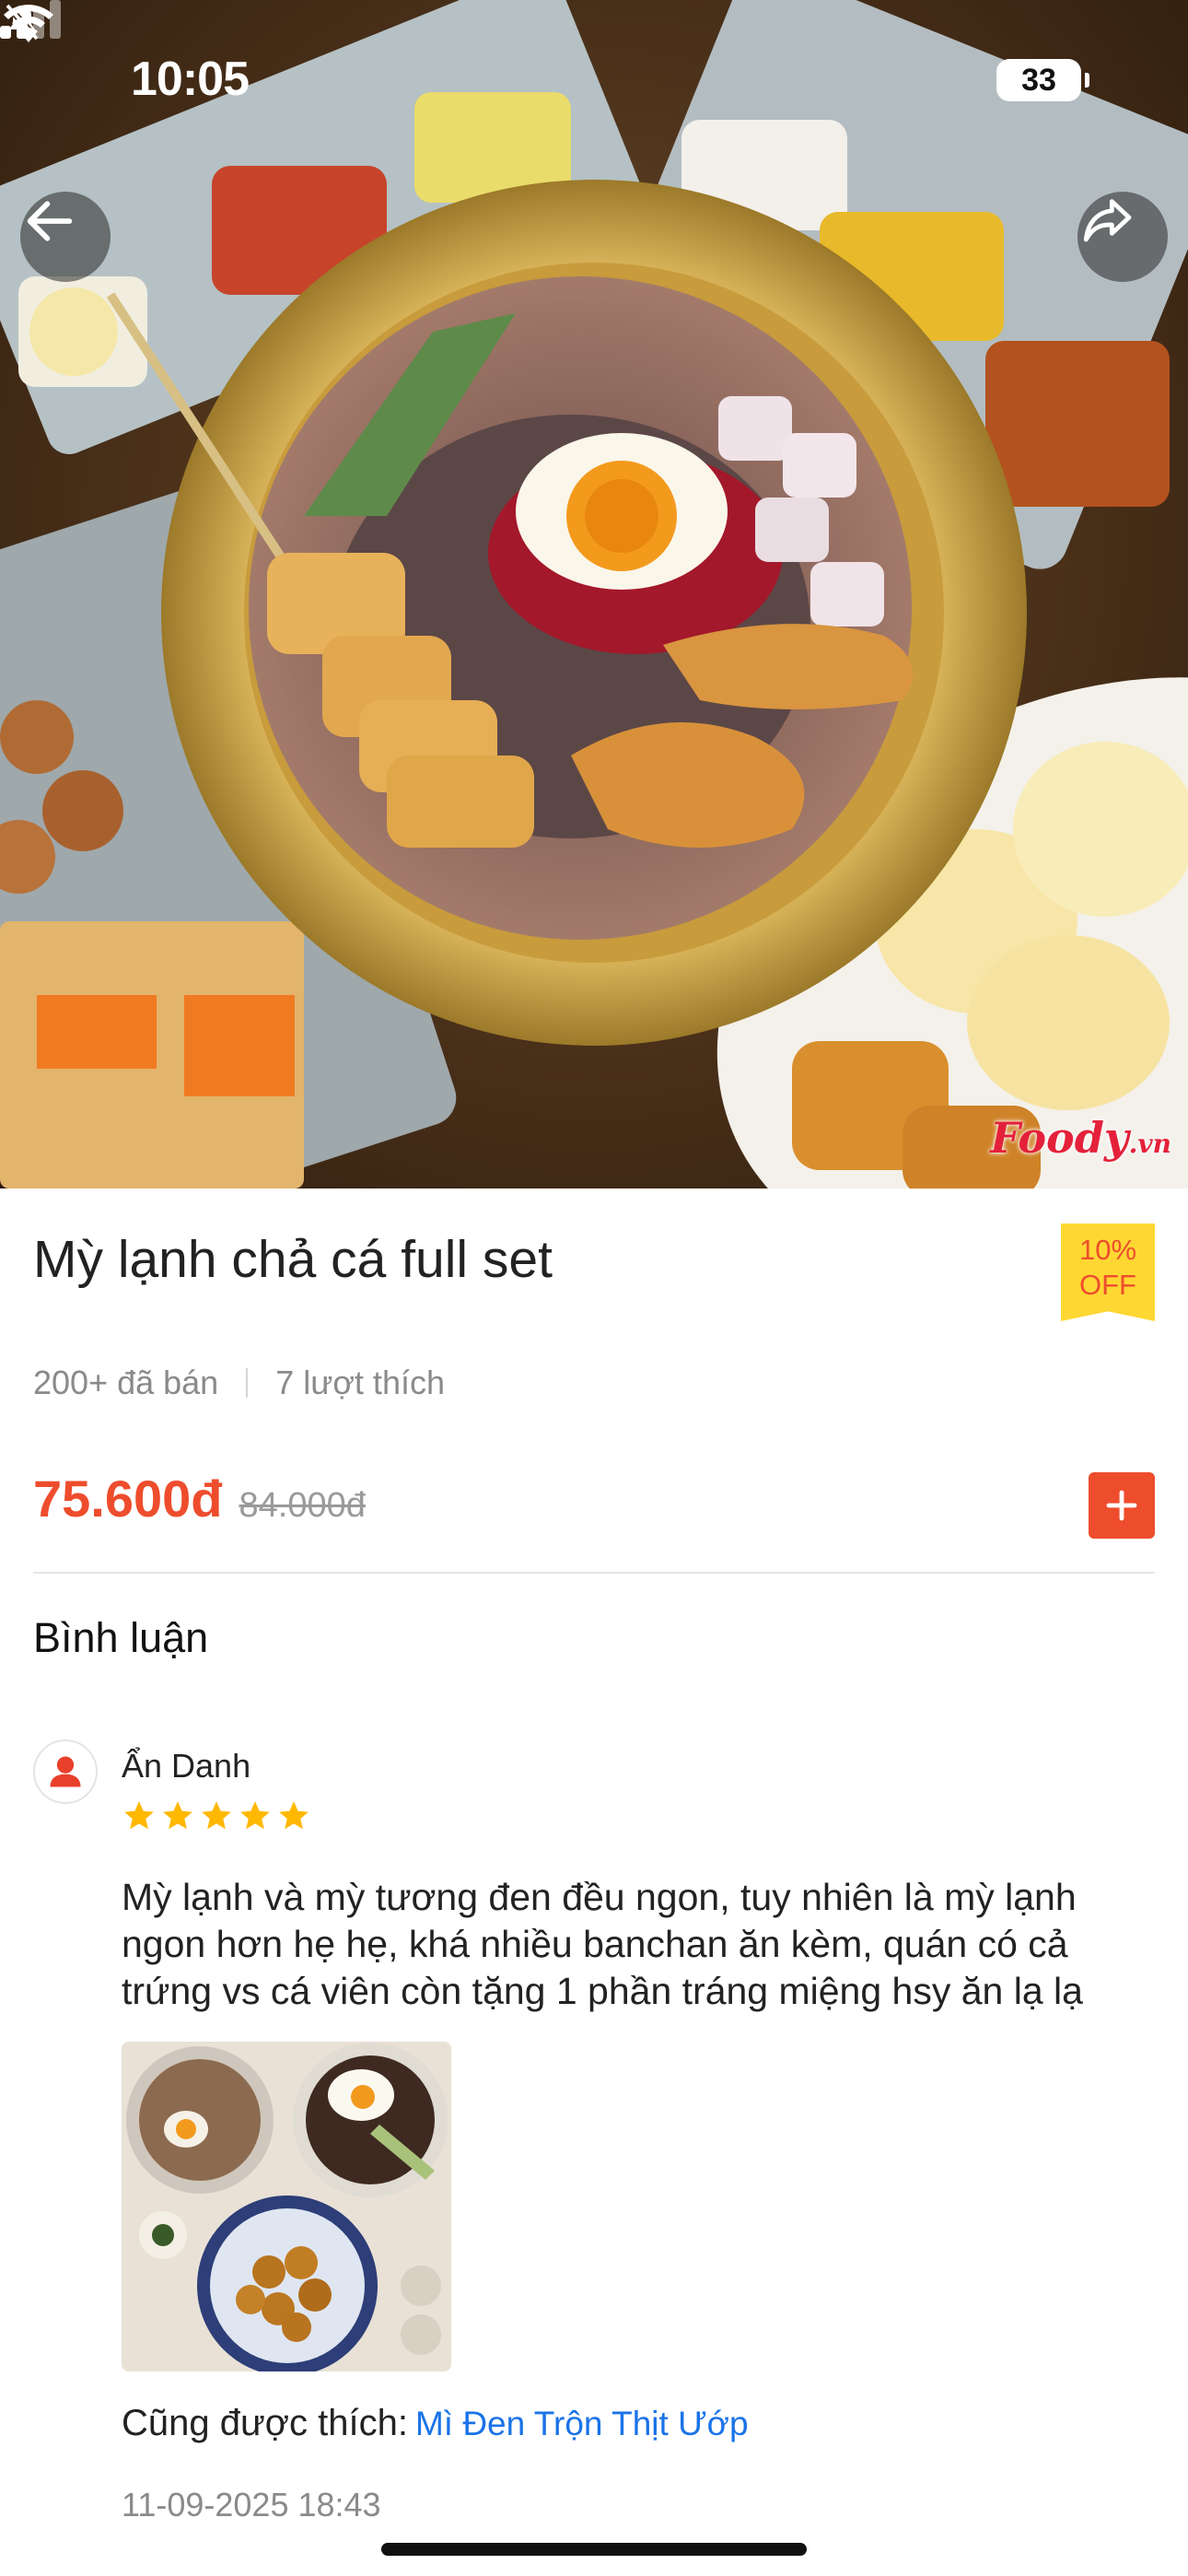 Image resolution: width=1188 pixels, height=2576 pixels. What do you see at coordinates (360, 1382) in the screenshot?
I see `like-count: 7 lượt thích` at bounding box center [360, 1382].